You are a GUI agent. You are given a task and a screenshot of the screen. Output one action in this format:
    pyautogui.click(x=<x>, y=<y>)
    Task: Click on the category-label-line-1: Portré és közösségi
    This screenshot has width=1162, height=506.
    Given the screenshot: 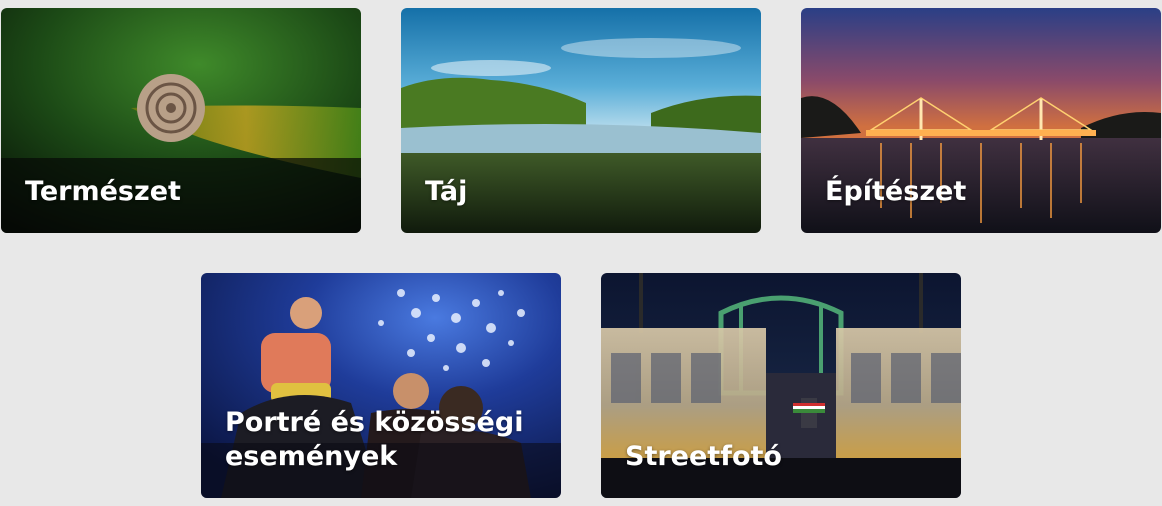 What is the action you would take?
    pyautogui.click(x=374, y=422)
    